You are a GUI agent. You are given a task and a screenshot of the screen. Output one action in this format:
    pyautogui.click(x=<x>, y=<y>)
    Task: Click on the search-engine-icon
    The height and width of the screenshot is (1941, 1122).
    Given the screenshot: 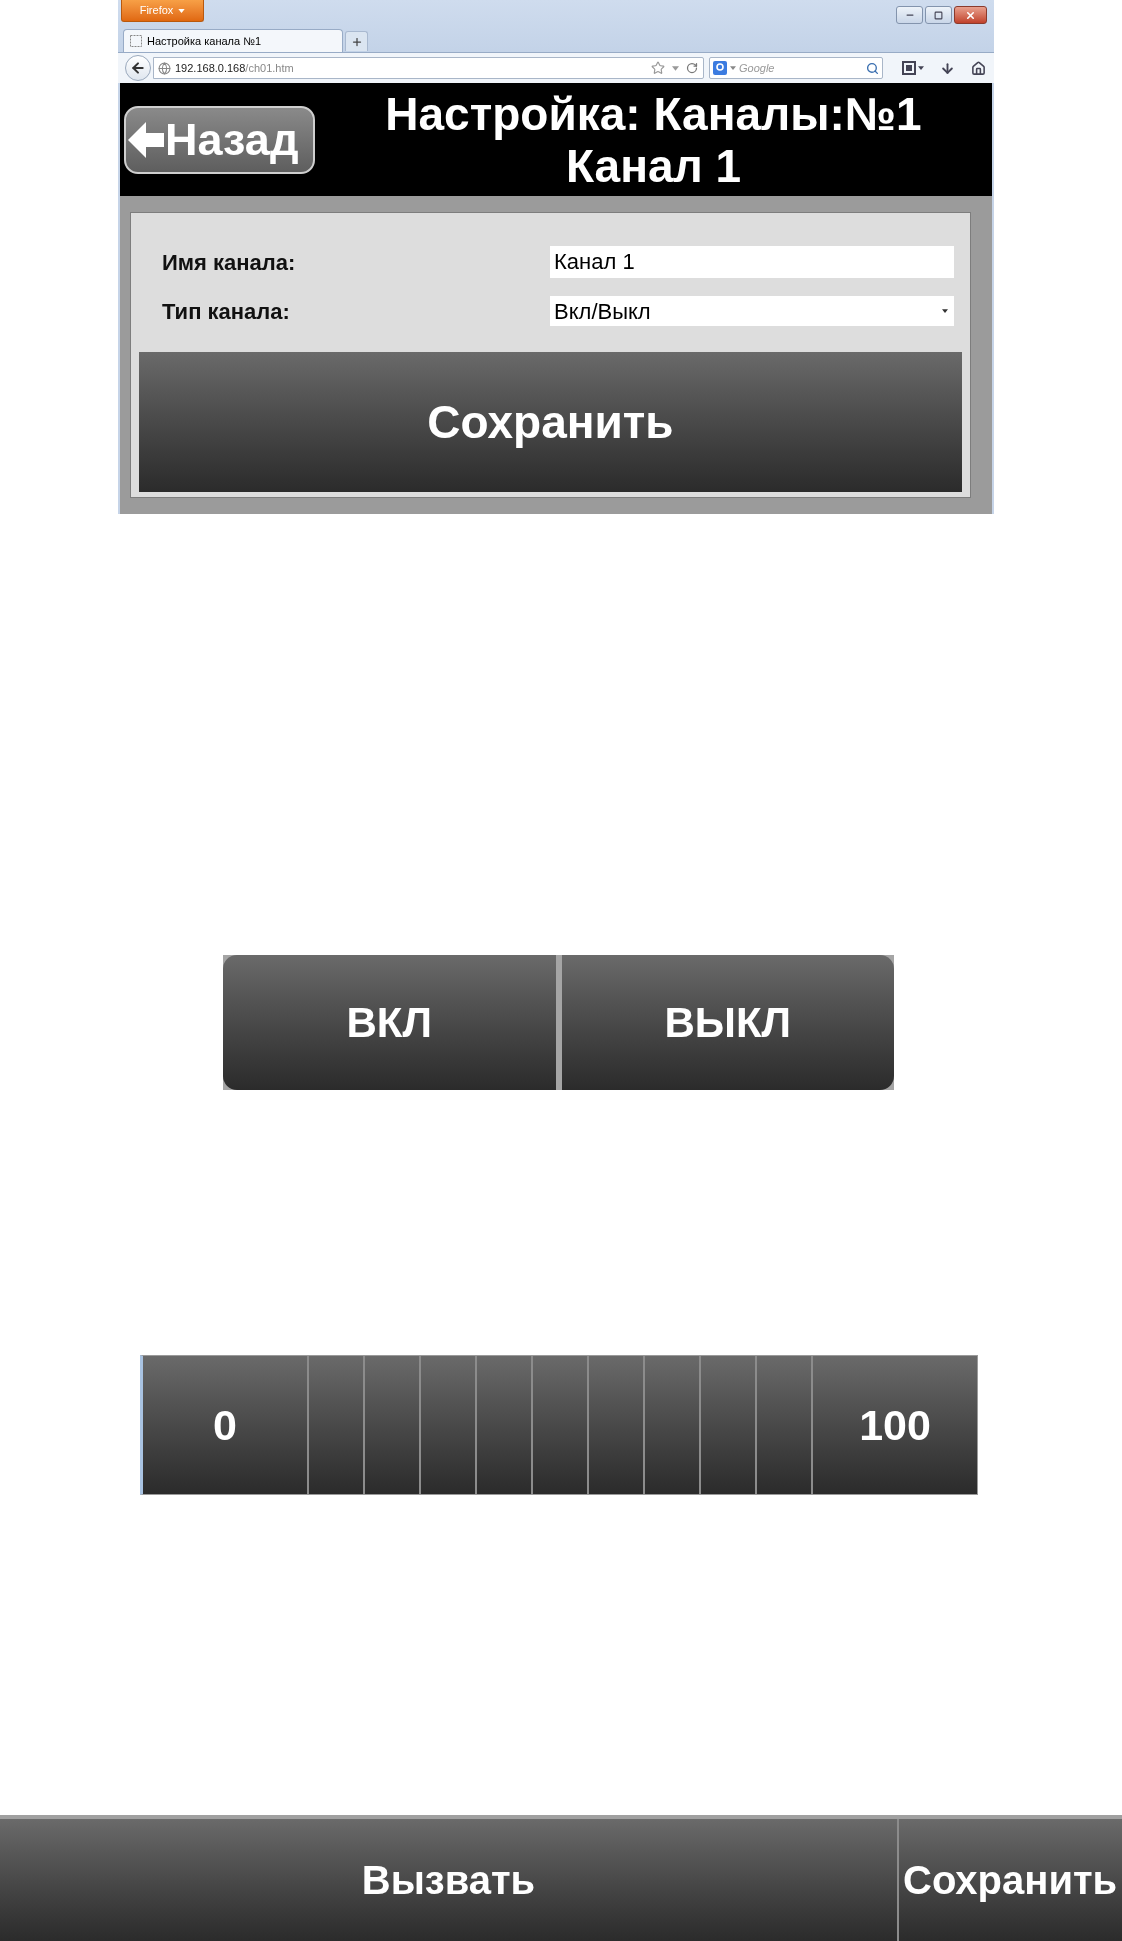 What is the action you would take?
    pyautogui.click(x=720, y=68)
    